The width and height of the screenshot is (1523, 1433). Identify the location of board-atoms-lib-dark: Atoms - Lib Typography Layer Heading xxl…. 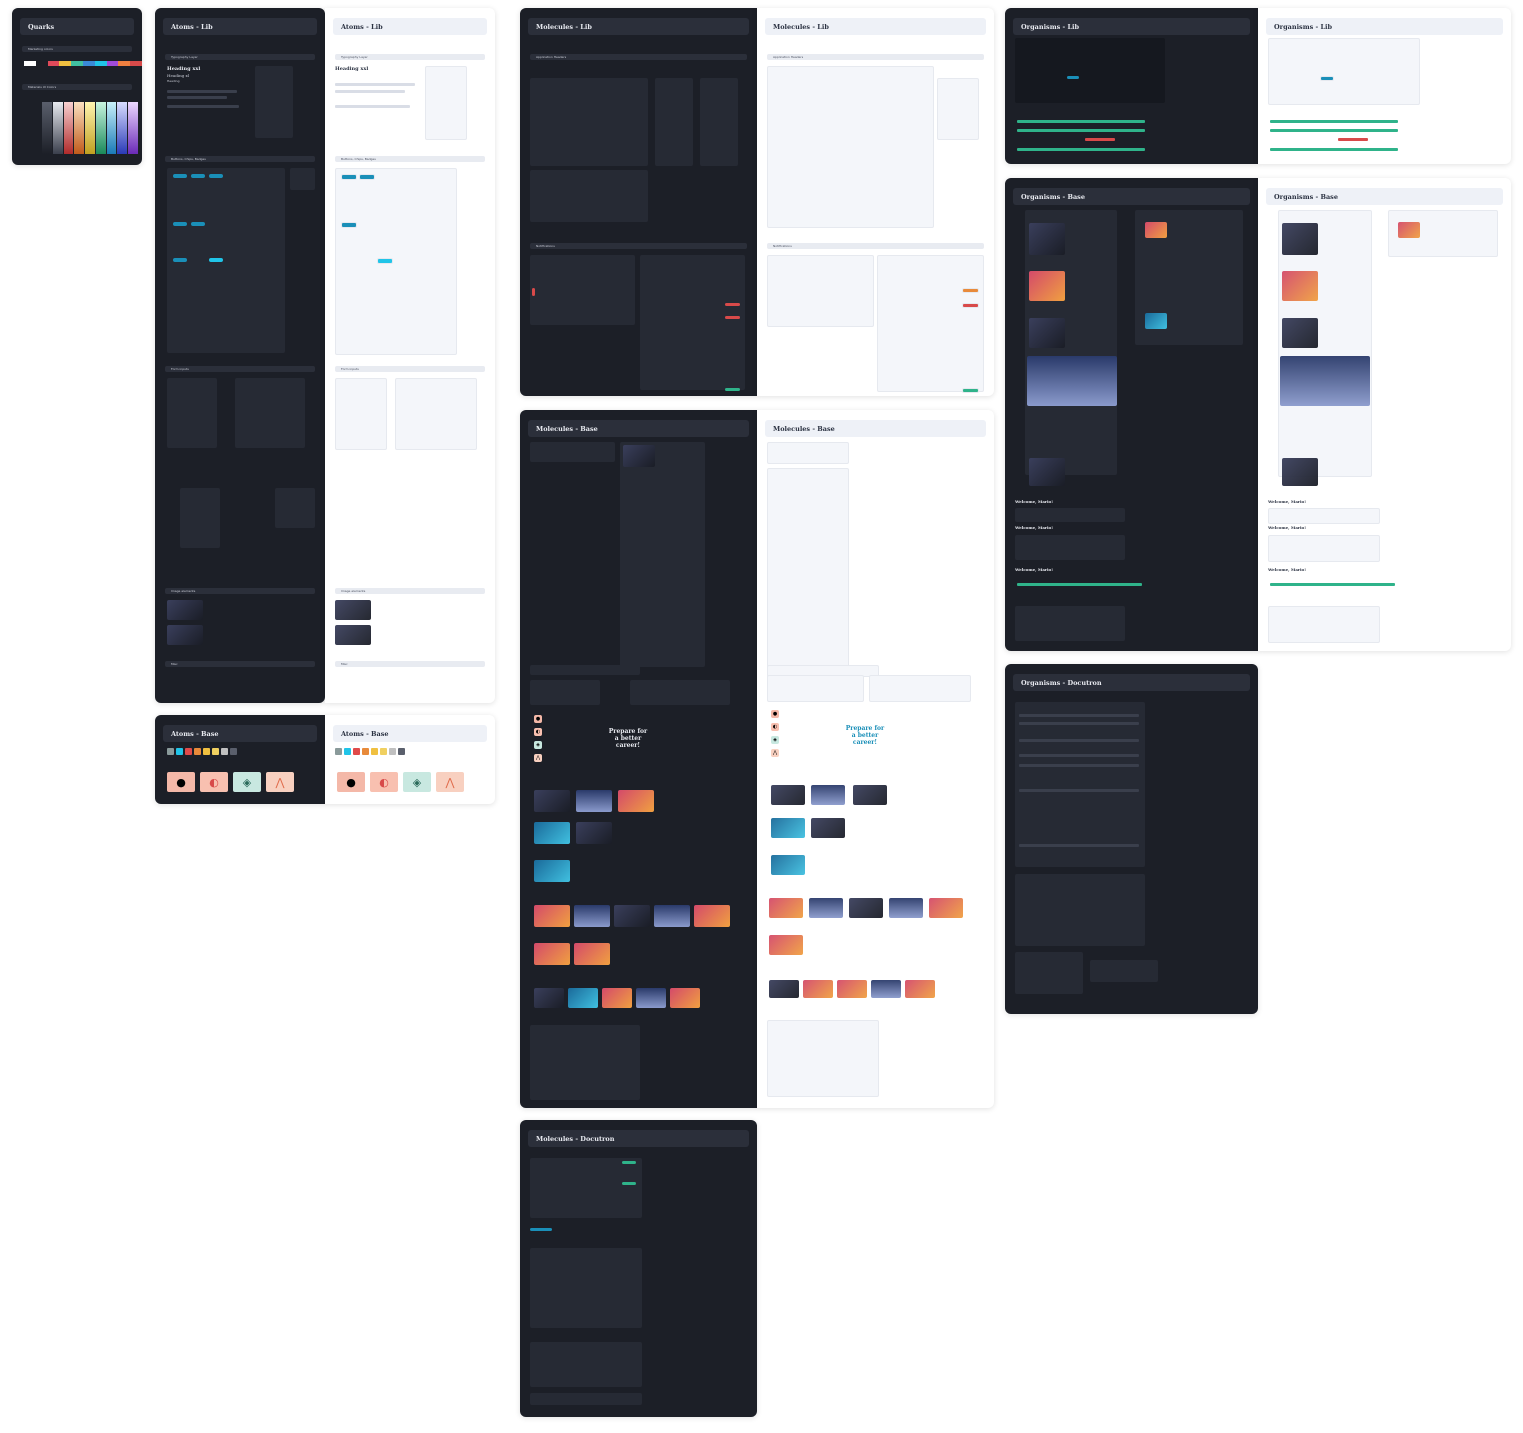
(240, 355).